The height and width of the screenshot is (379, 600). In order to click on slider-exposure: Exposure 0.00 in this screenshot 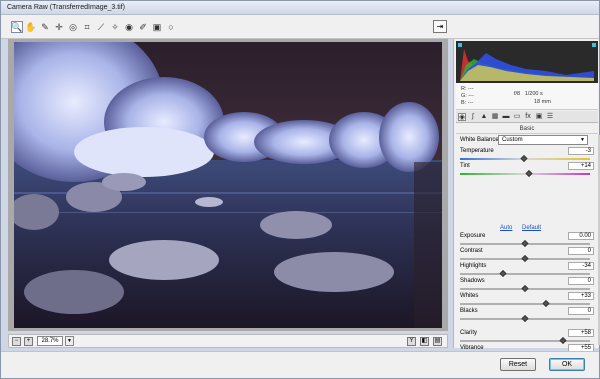, I will do `click(527, 240)`.